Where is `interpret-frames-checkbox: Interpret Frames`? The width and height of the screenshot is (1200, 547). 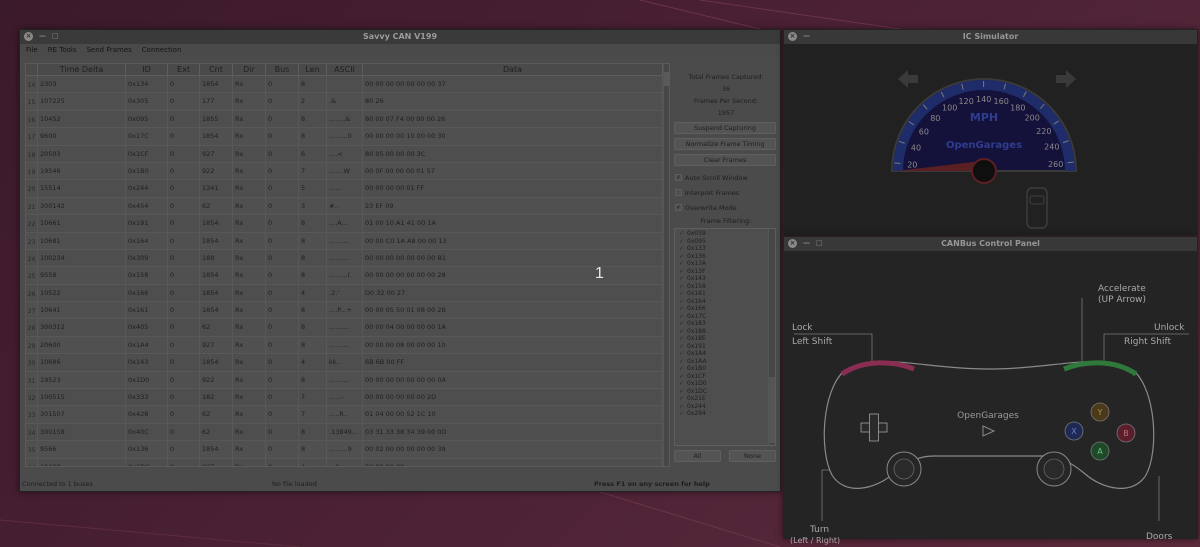
interpret-frames-checkbox: Interpret Frames is located at coordinates (726, 192).